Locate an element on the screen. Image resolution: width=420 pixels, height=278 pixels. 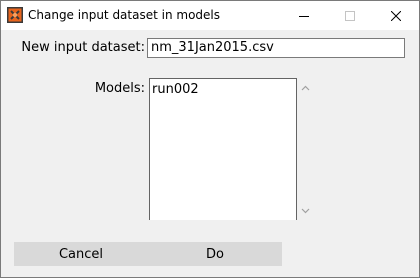
do-button: Do is located at coordinates (215, 254).